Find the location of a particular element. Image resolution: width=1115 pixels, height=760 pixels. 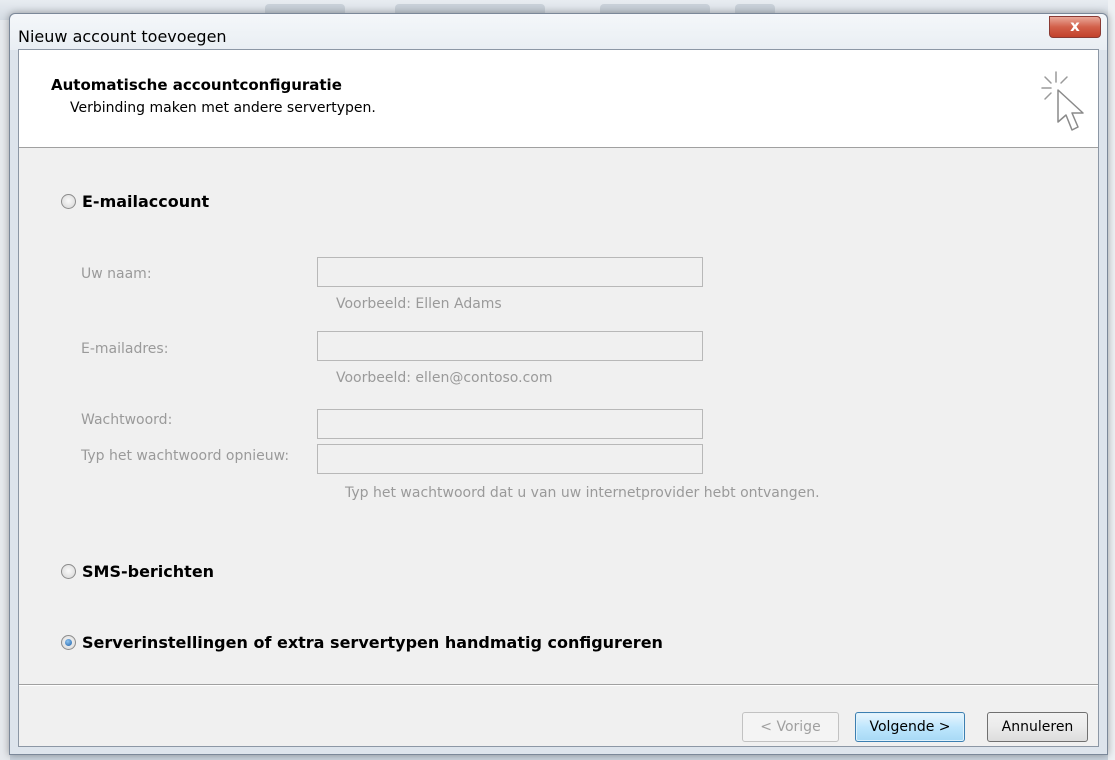

close-icon: x is located at coordinates (1075, 26).